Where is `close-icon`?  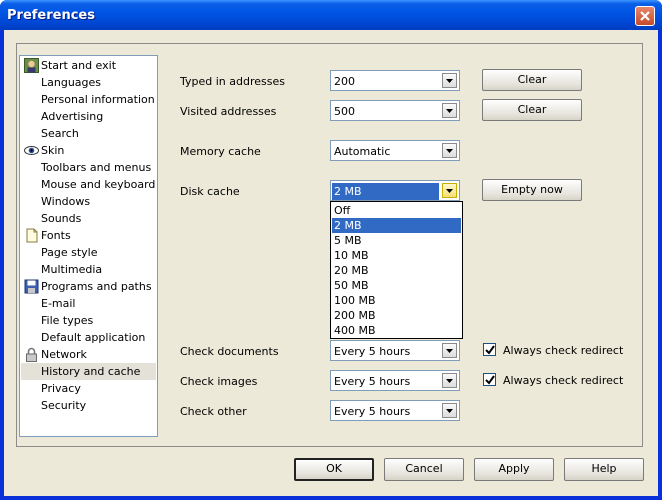 close-icon is located at coordinates (645, 16).